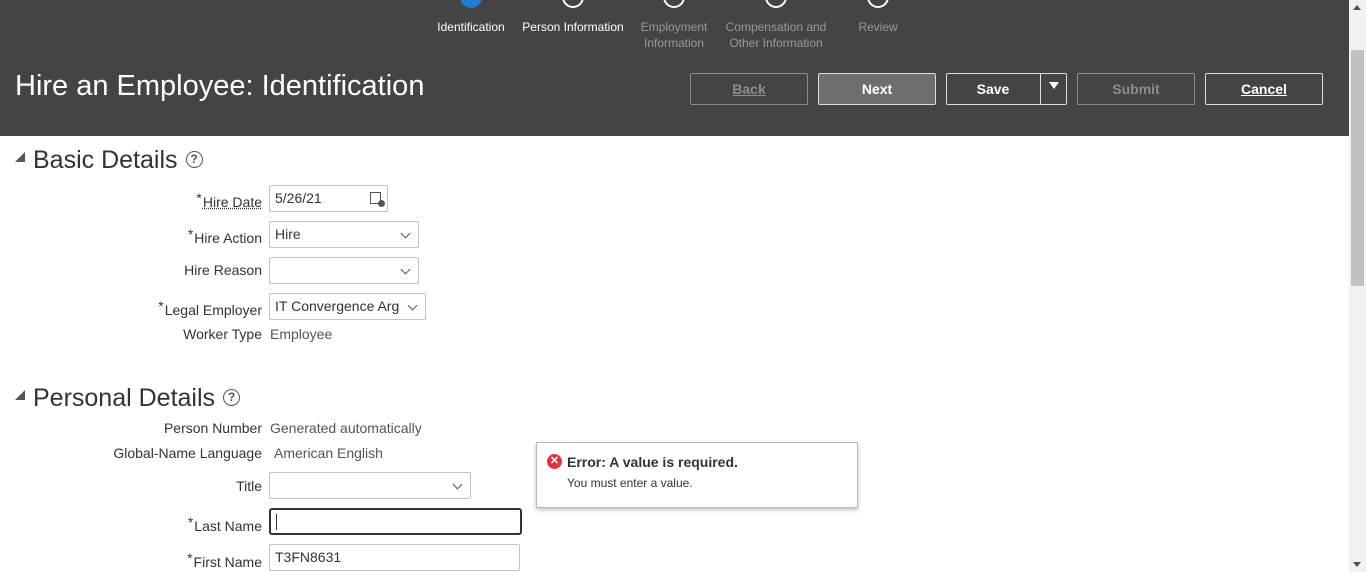 The height and width of the screenshot is (572, 1366). I want to click on hire-reason-select, so click(344, 270).